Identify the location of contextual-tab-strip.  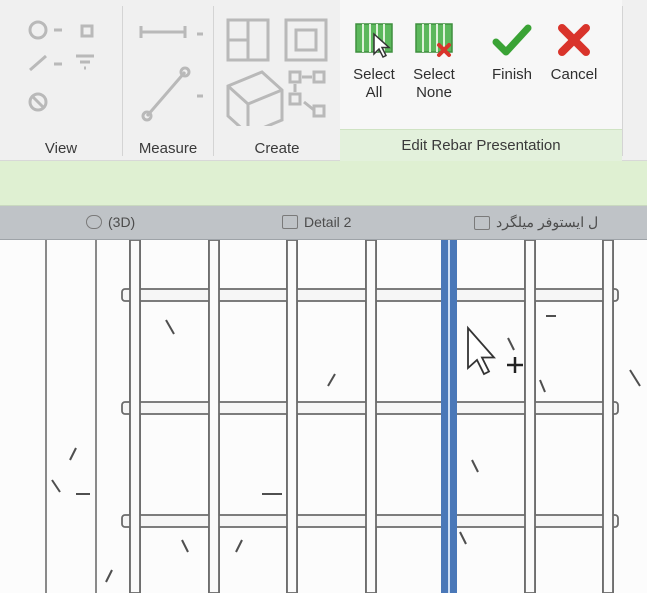
(323, 183).